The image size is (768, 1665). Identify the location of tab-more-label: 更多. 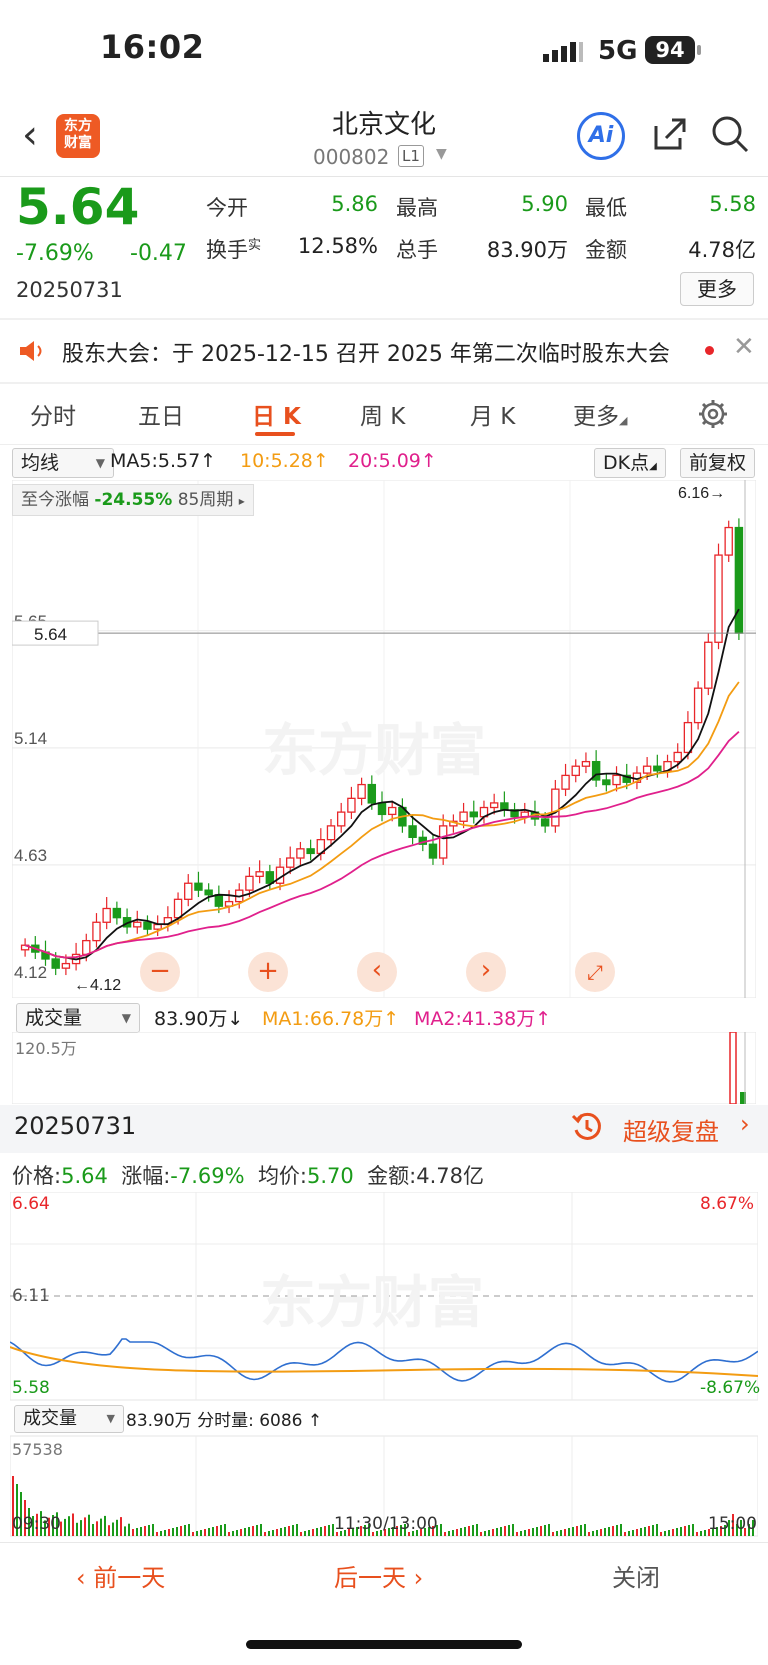
(596, 417).